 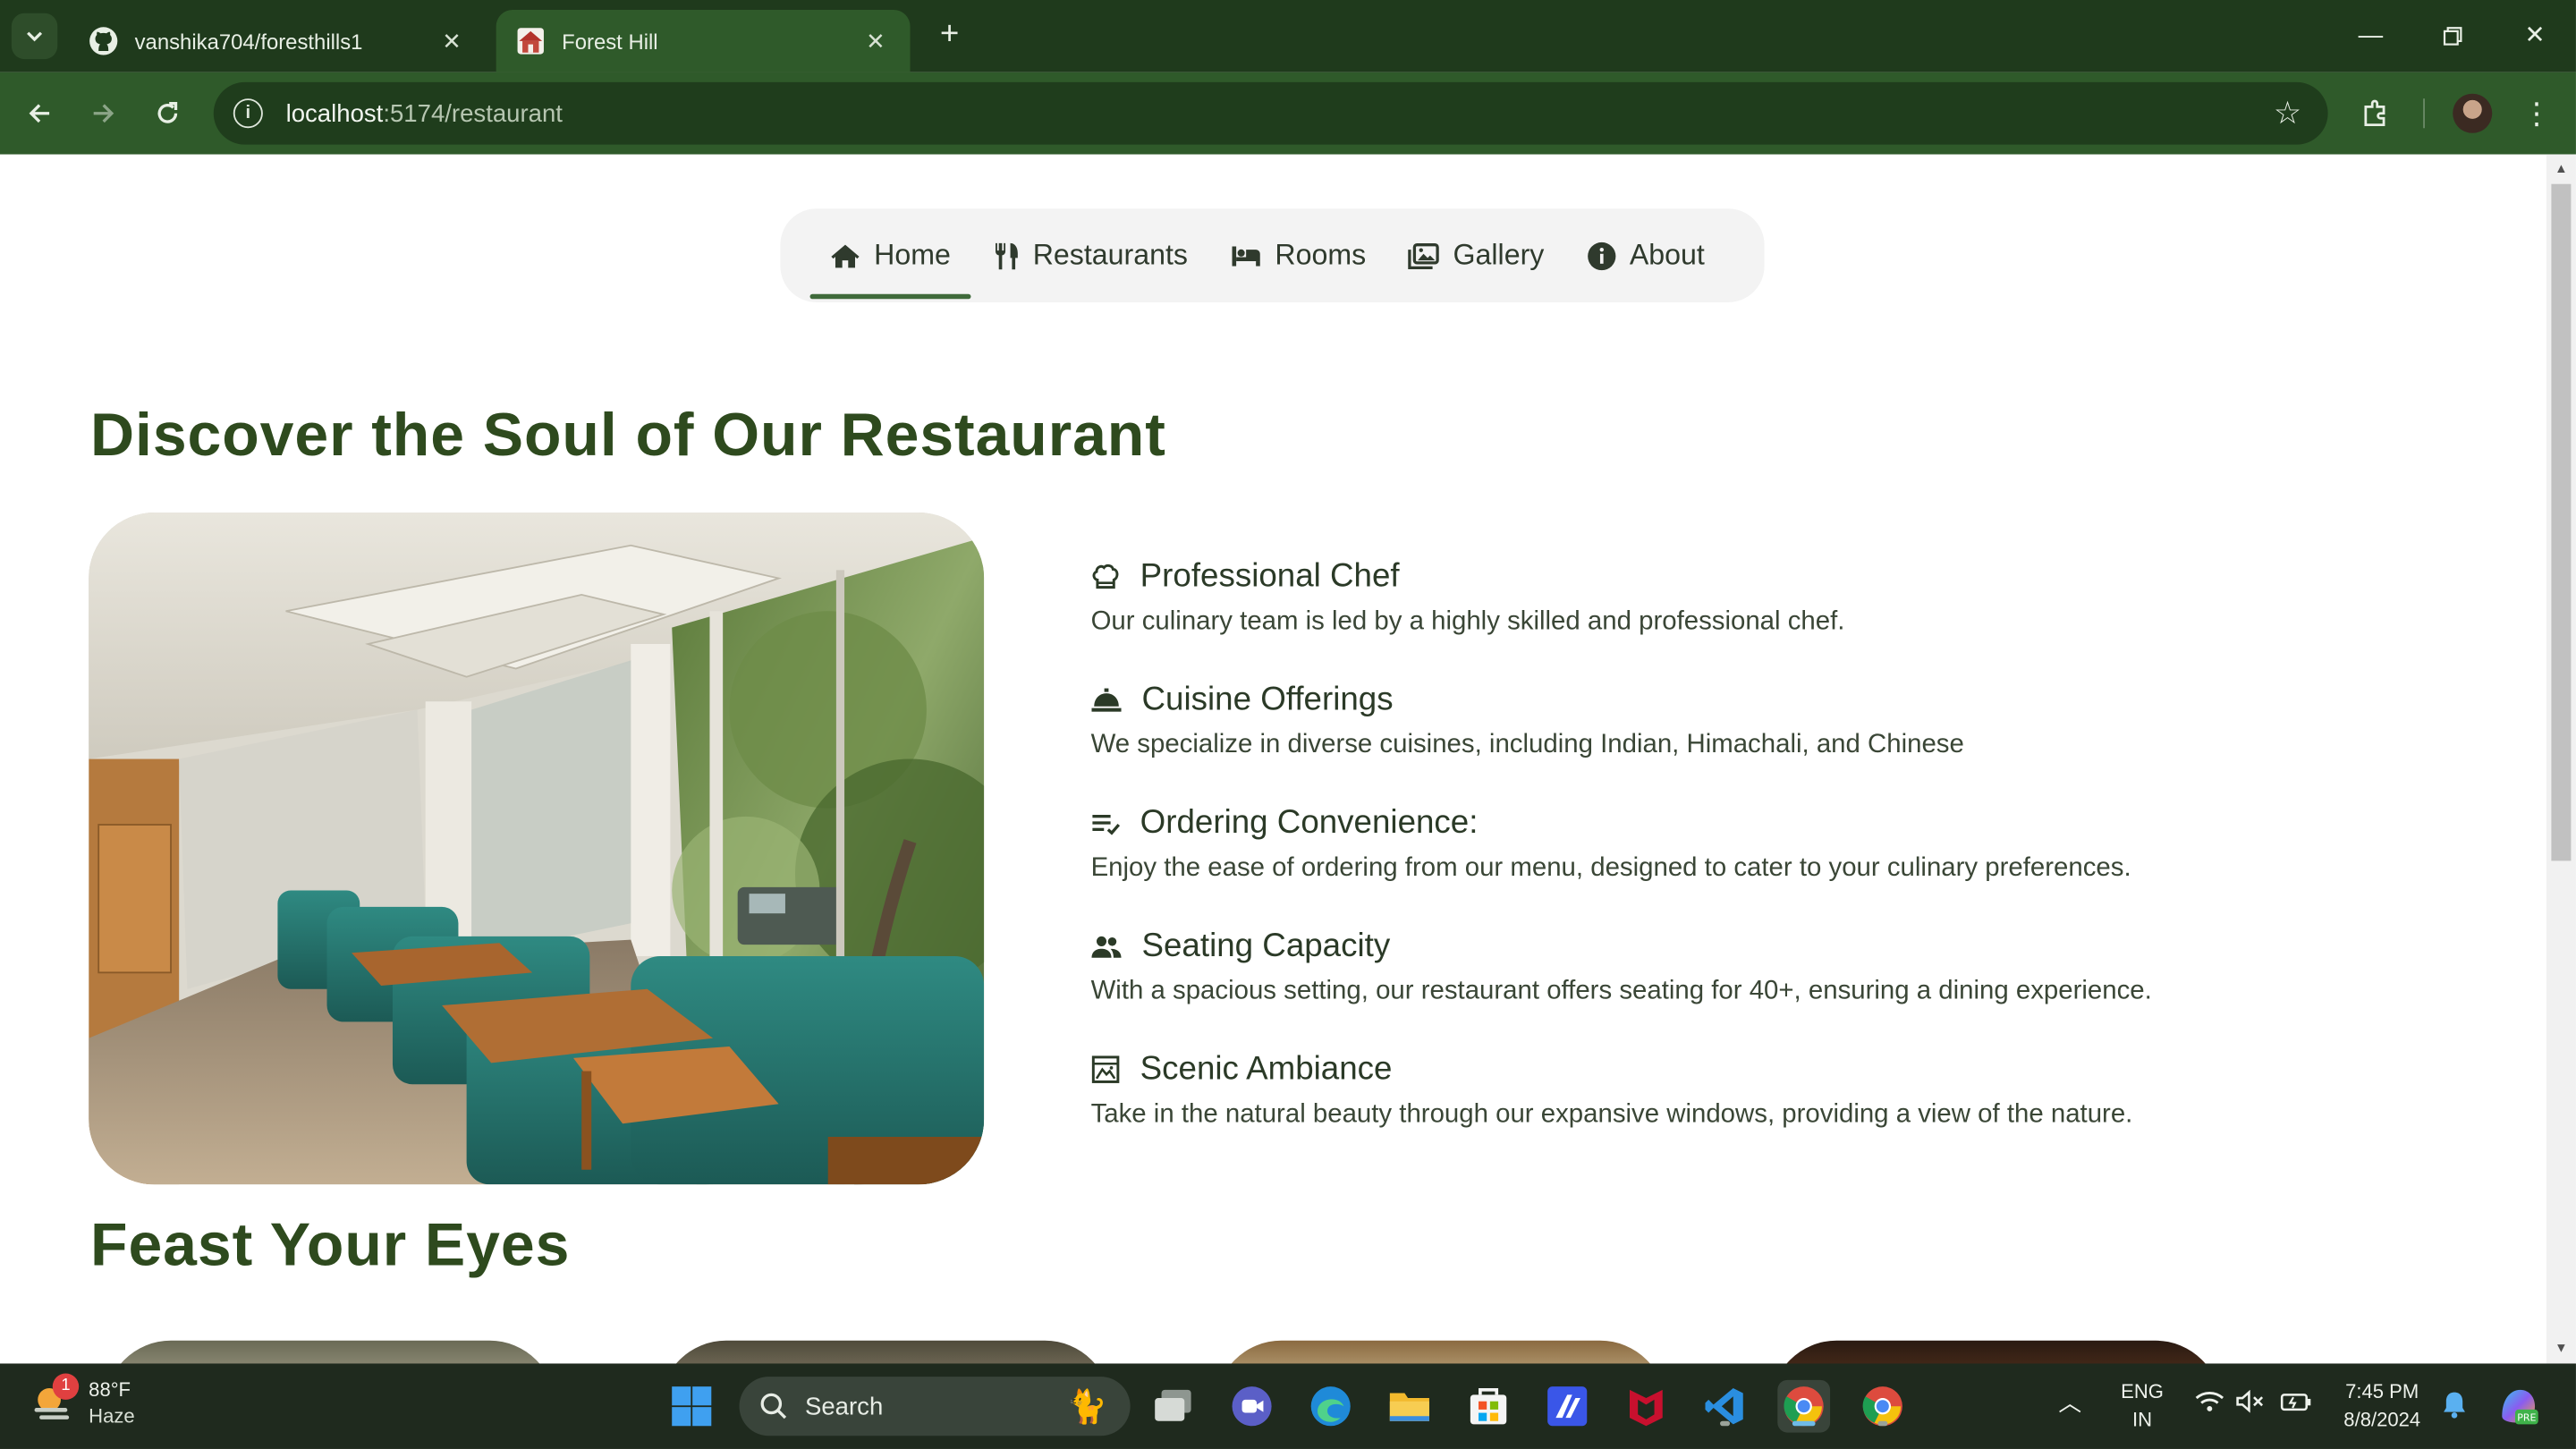 I want to click on feature-title: Professional Chef, so click(x=1270, y=575).